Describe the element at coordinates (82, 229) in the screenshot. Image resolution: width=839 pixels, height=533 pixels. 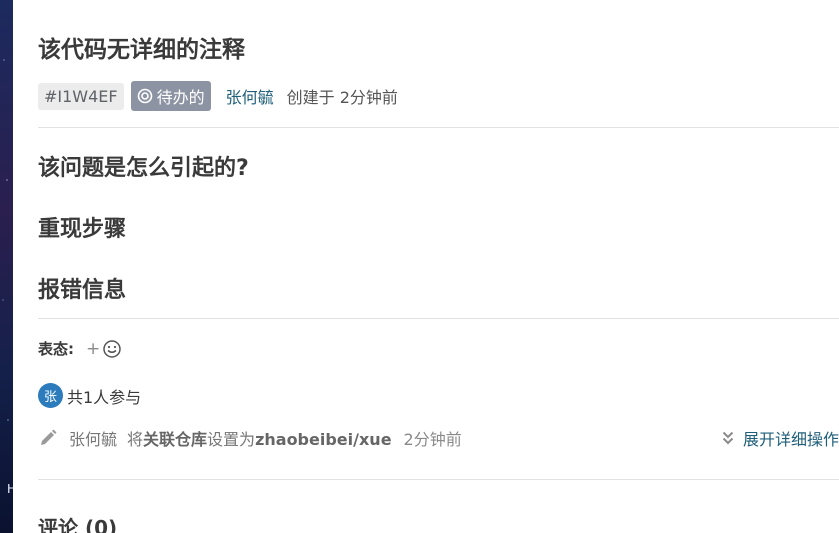
I see `section-reproduce: 重现步骤` at that location.